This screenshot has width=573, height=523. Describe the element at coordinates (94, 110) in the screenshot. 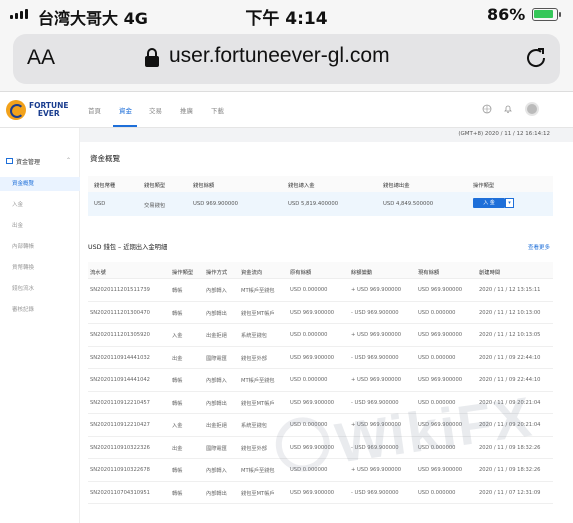

I see `nav-home: 首頁` at that location.